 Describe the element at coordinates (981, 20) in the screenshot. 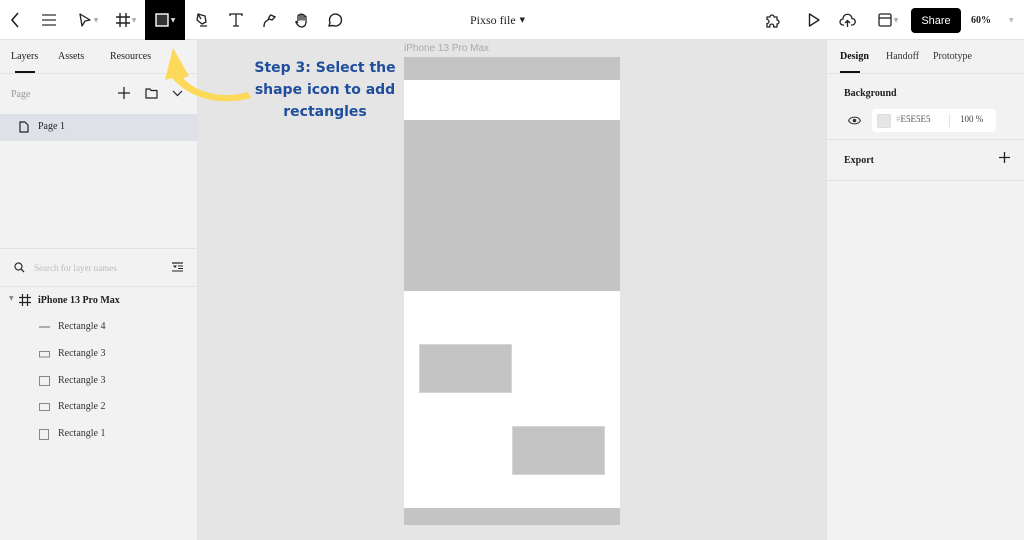

I see `zoom-level-dropdown: 60%` at that location.